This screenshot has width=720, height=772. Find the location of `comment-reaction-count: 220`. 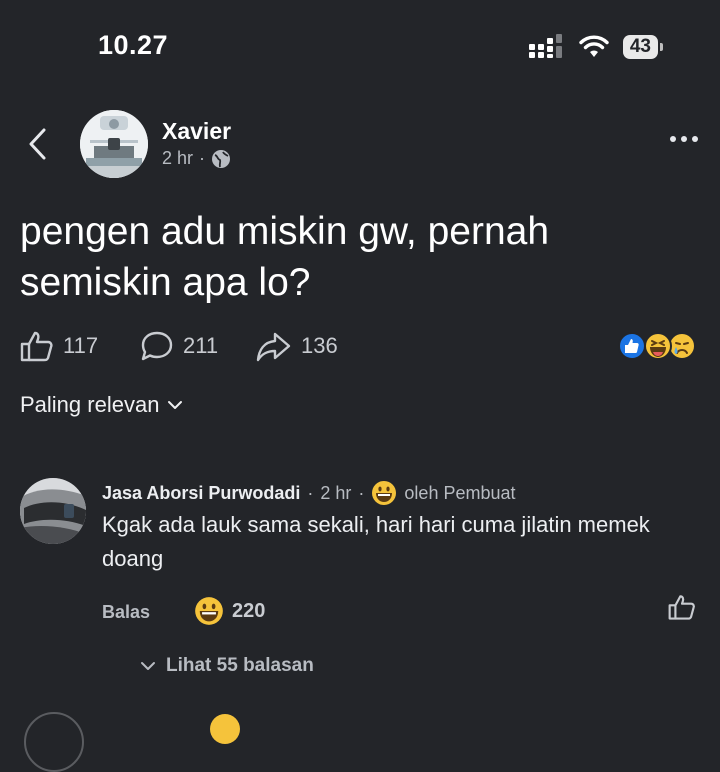

comment-reaction-count: 220 is located at coordinates (249, 610).